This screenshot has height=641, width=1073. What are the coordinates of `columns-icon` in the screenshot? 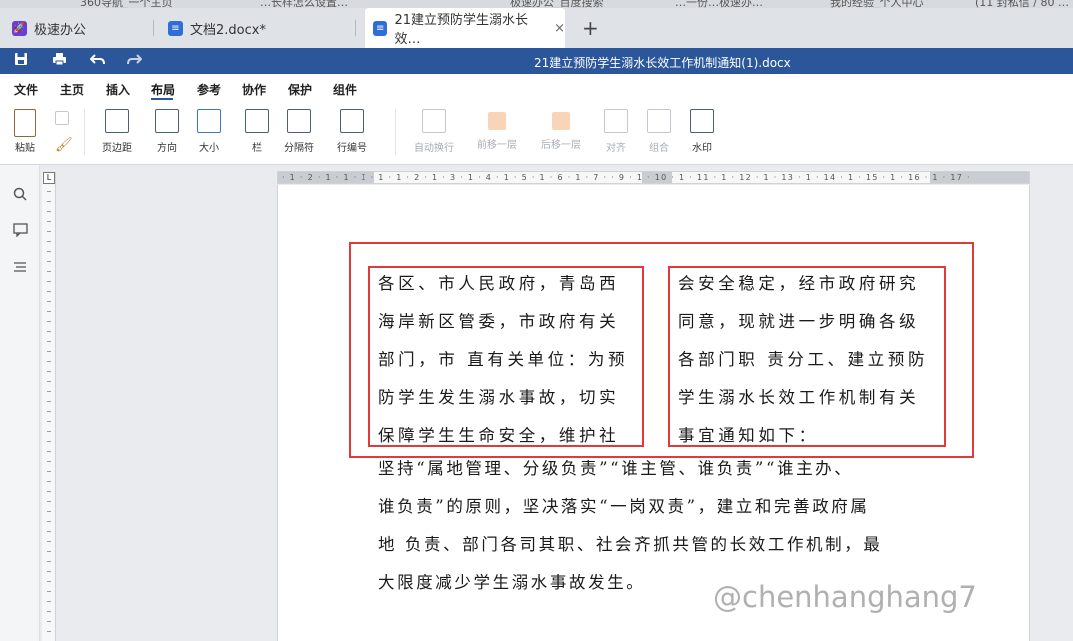 It's located at (257, 121).